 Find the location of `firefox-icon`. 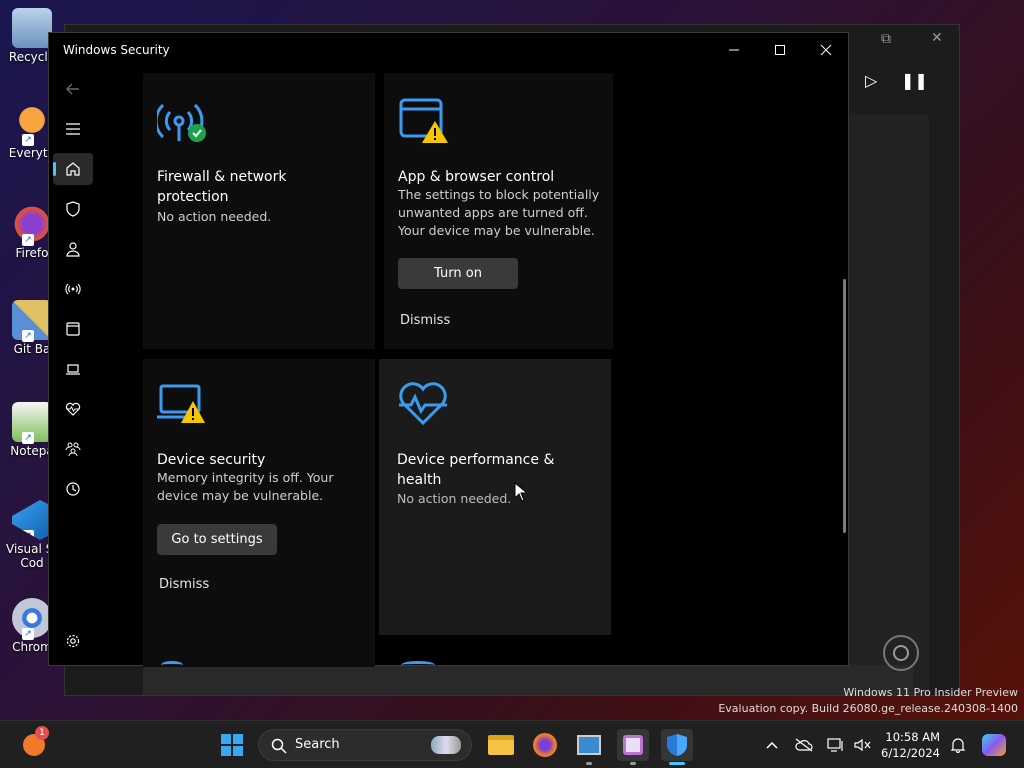

firefox-icon is located at coordinates (545, 745).